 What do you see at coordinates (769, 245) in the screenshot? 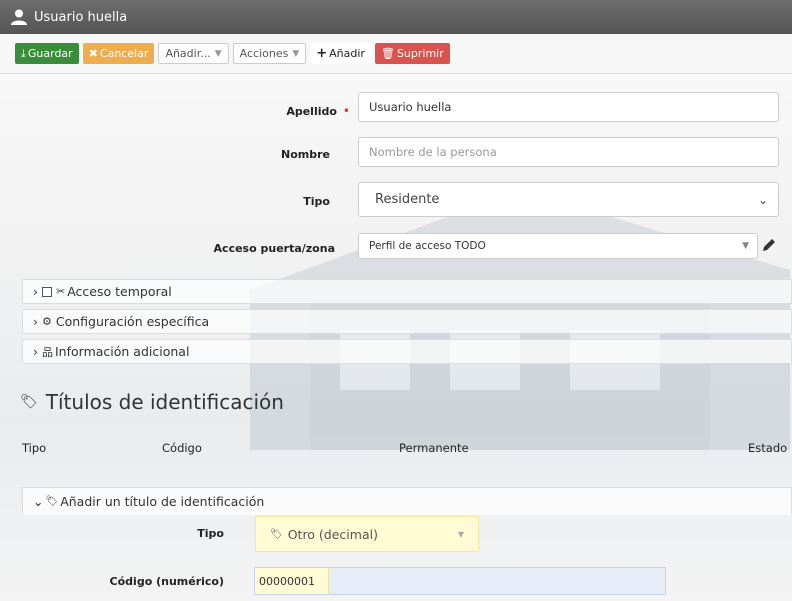
I see `pencil-icon` at bounding box center [769, 245].